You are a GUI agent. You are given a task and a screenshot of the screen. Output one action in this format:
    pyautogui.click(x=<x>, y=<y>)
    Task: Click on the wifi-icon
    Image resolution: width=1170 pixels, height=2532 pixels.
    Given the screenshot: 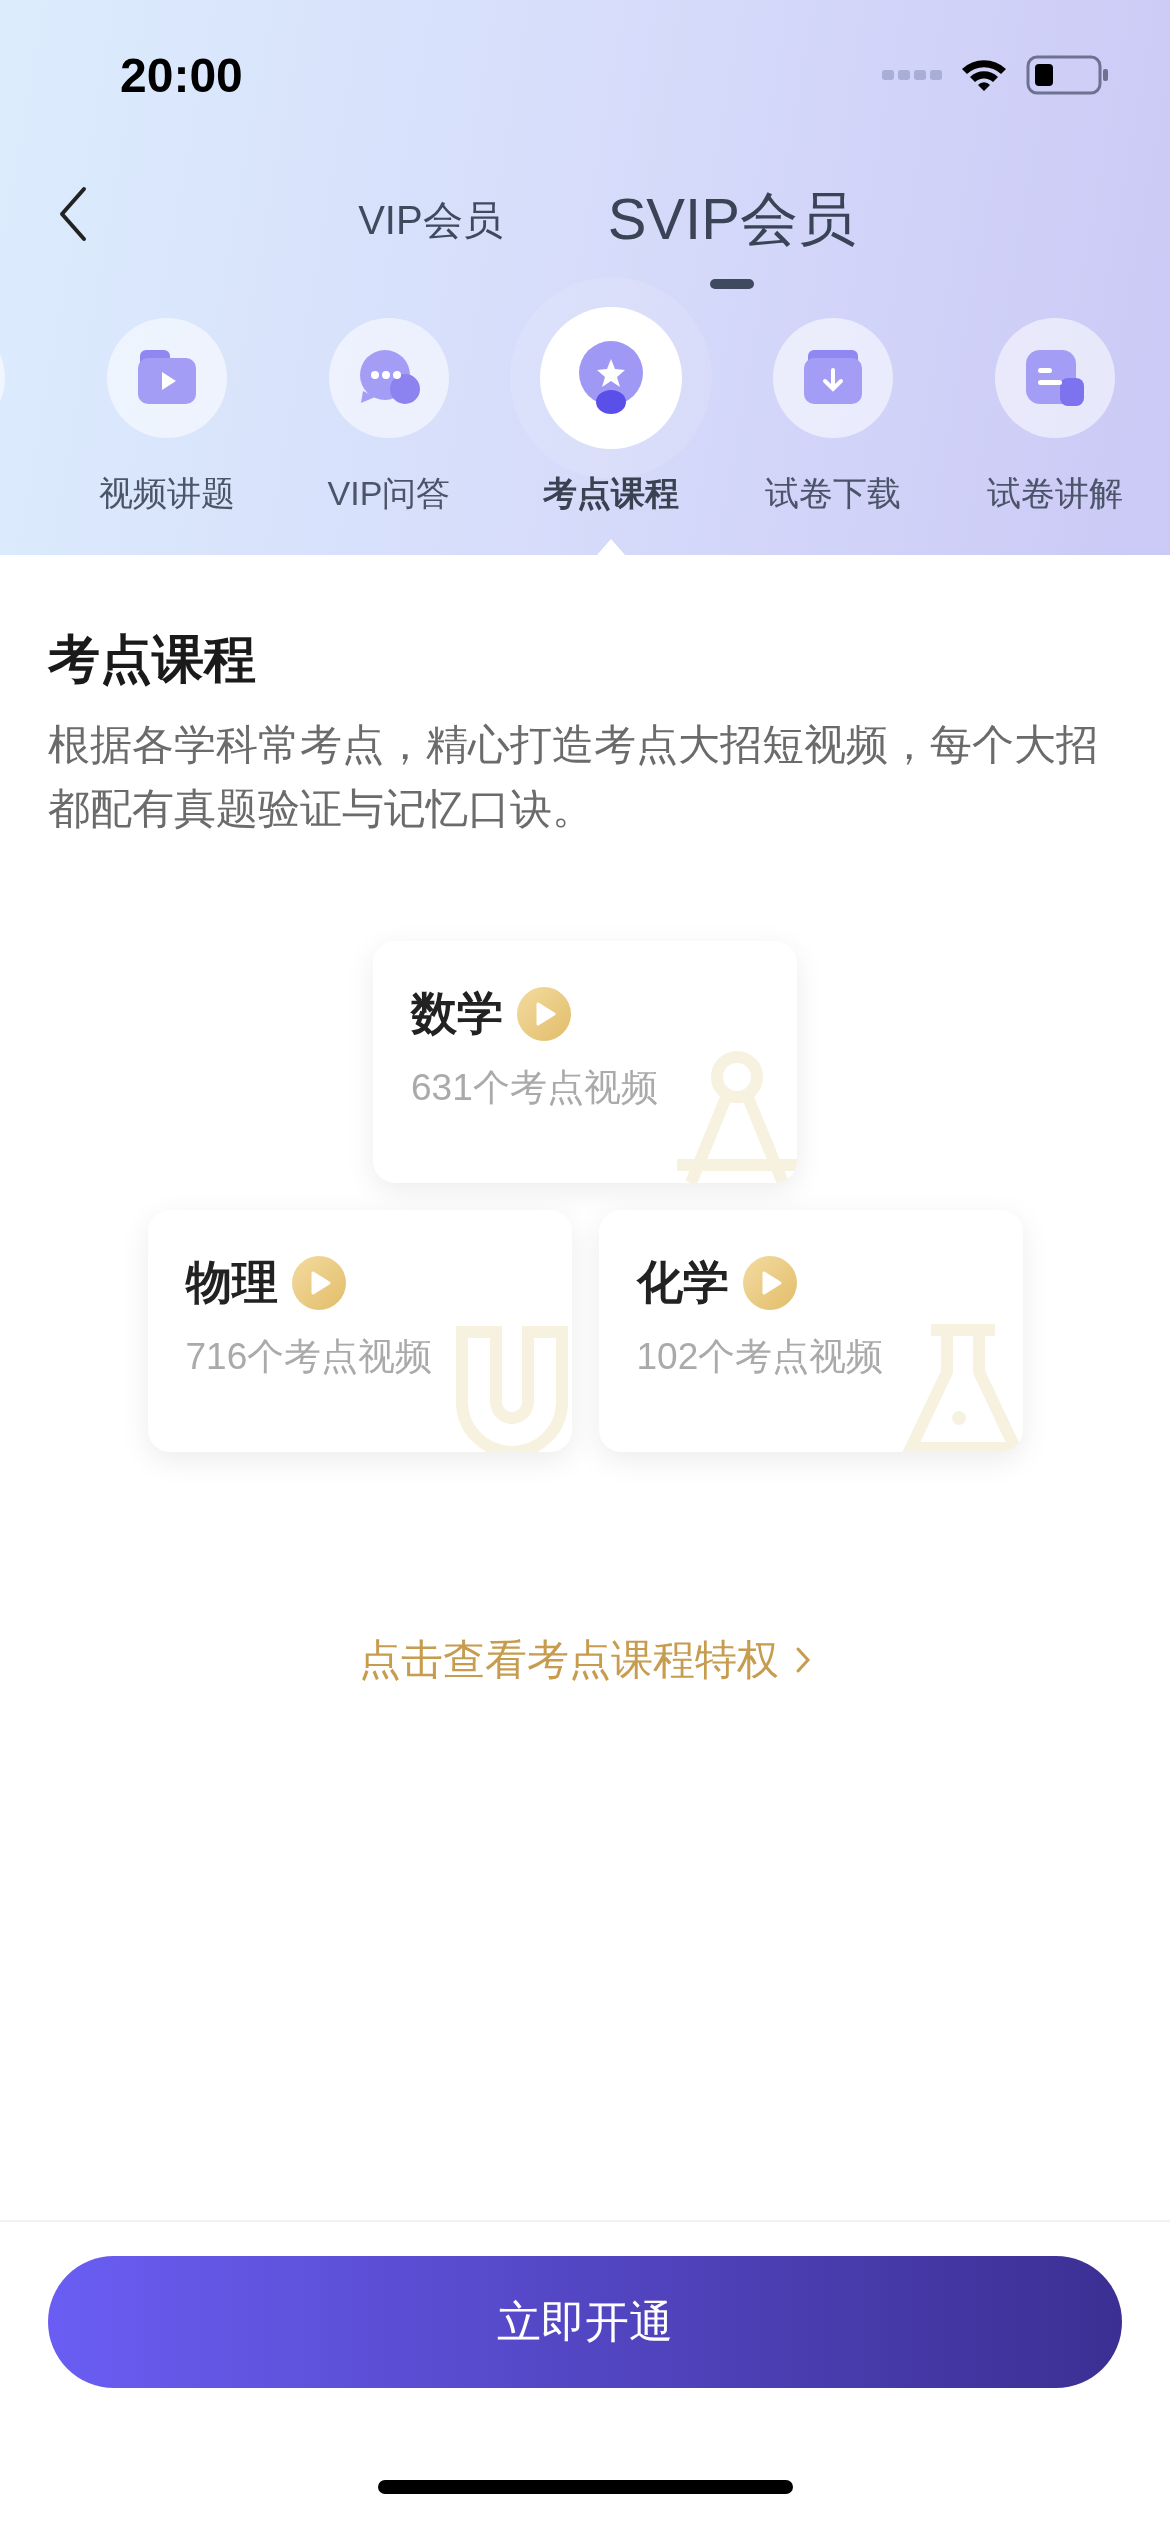 What is the action you would take?
    pyautogui.click(x=984, y=75)
    